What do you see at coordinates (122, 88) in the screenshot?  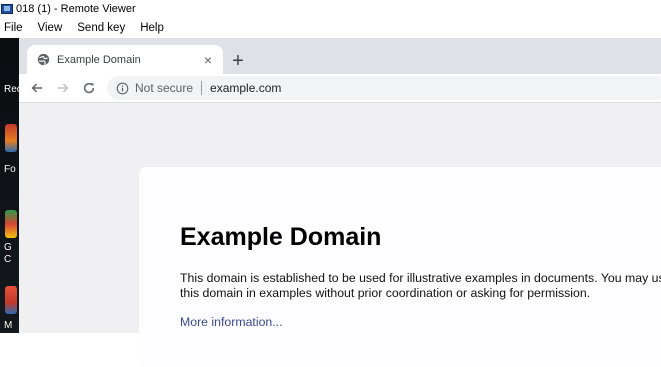 I see `info-icon` at bounding box center [122, 88].